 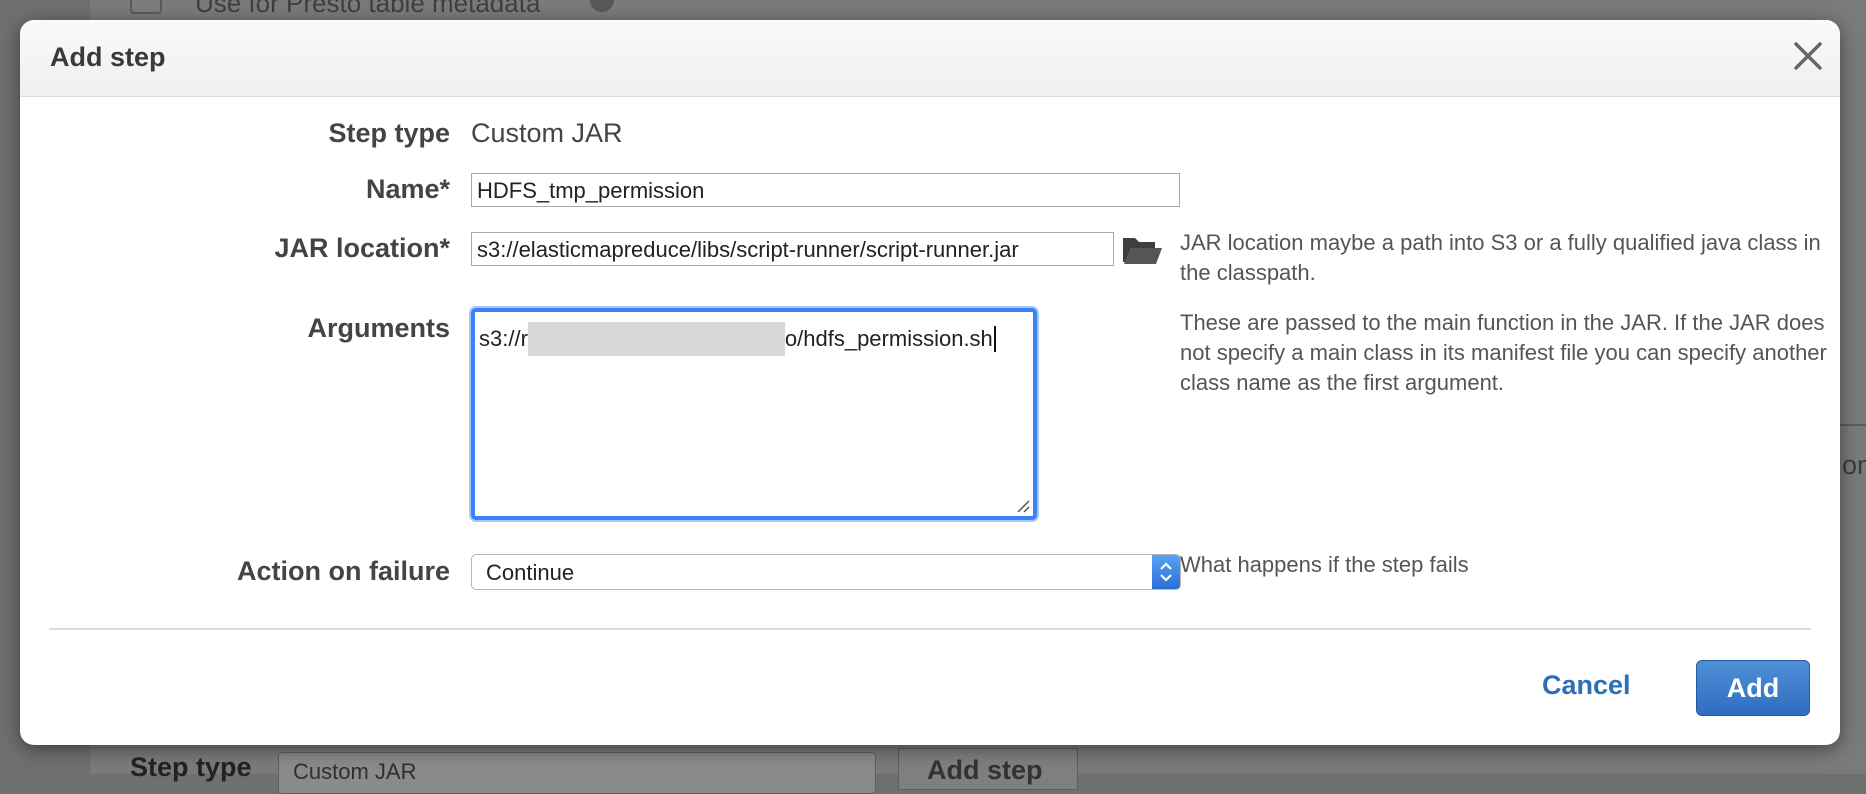 I want to click on action-on-failure-value: Continue, so click(x=530, y=572).